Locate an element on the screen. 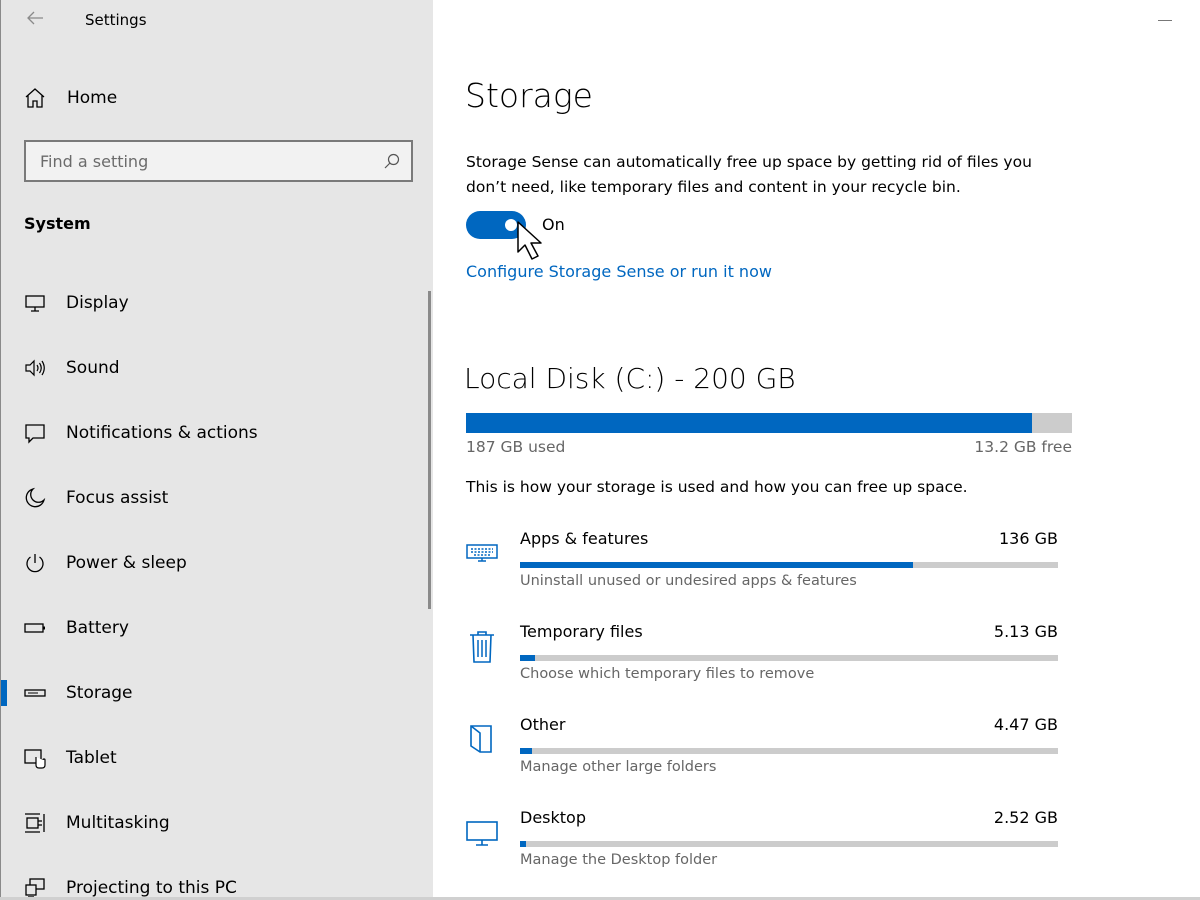  back-button is located at coordinates (36, 19).